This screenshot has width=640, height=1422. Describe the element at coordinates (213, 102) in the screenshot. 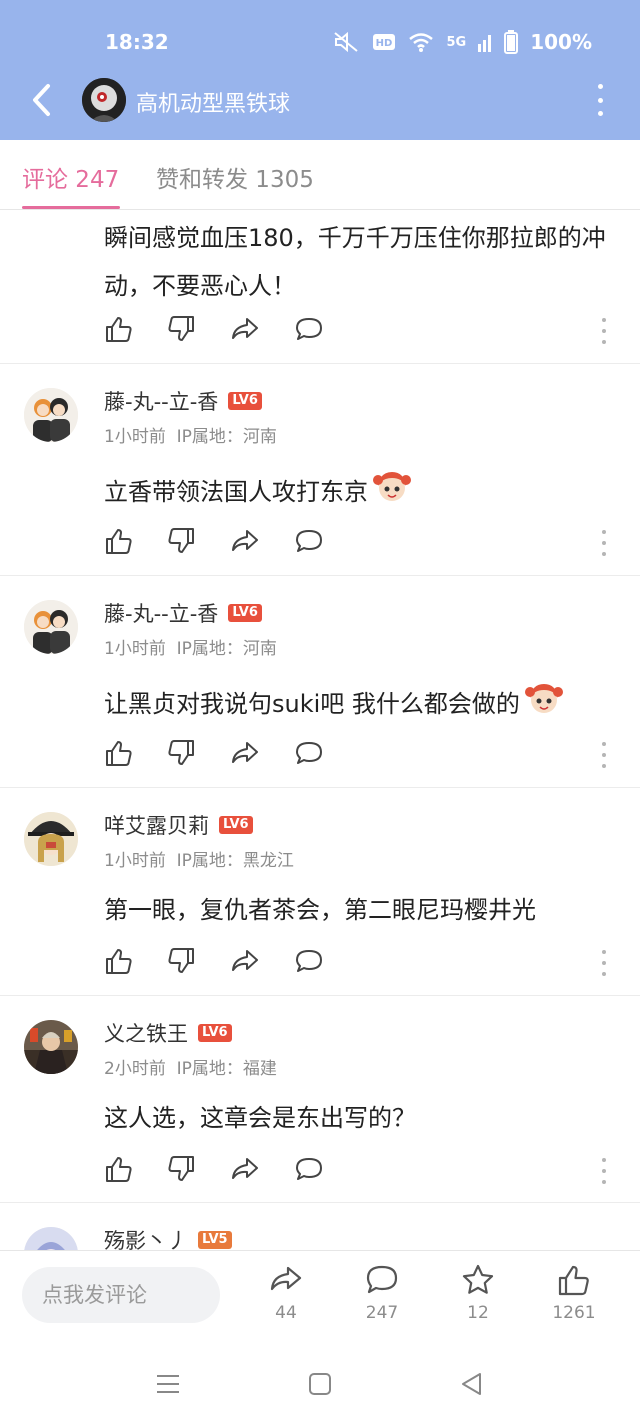

I see `author-name: 高机动型黑铁球` at that location.